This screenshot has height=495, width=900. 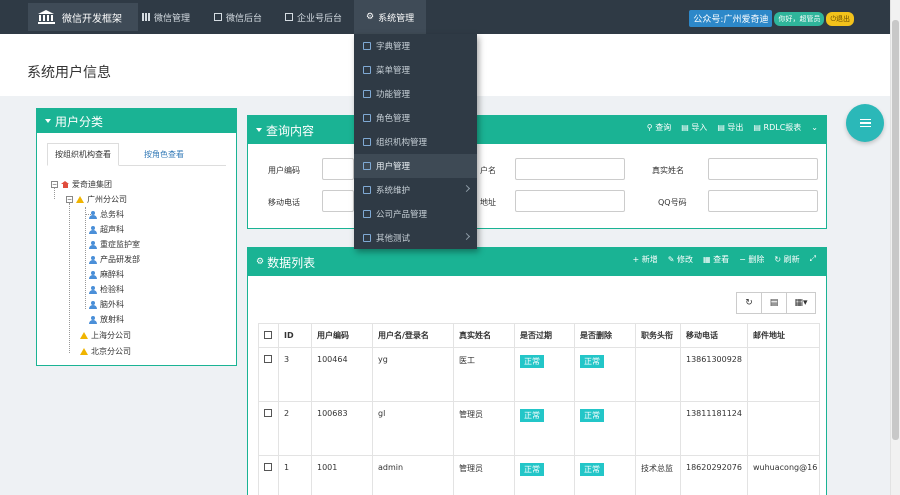 I want to click on category-tabs: 按组织机构查看 按角色查看, so click(x=136, y=154).